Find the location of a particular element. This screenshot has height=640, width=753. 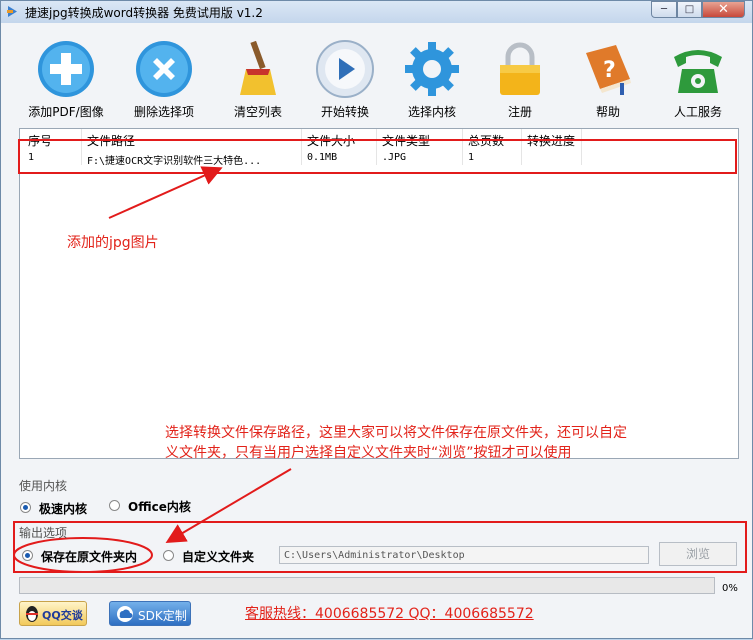

service-hotline-link: 客服热线：4006685572 QQ：4006685572 is located at coordinates (389, 613).